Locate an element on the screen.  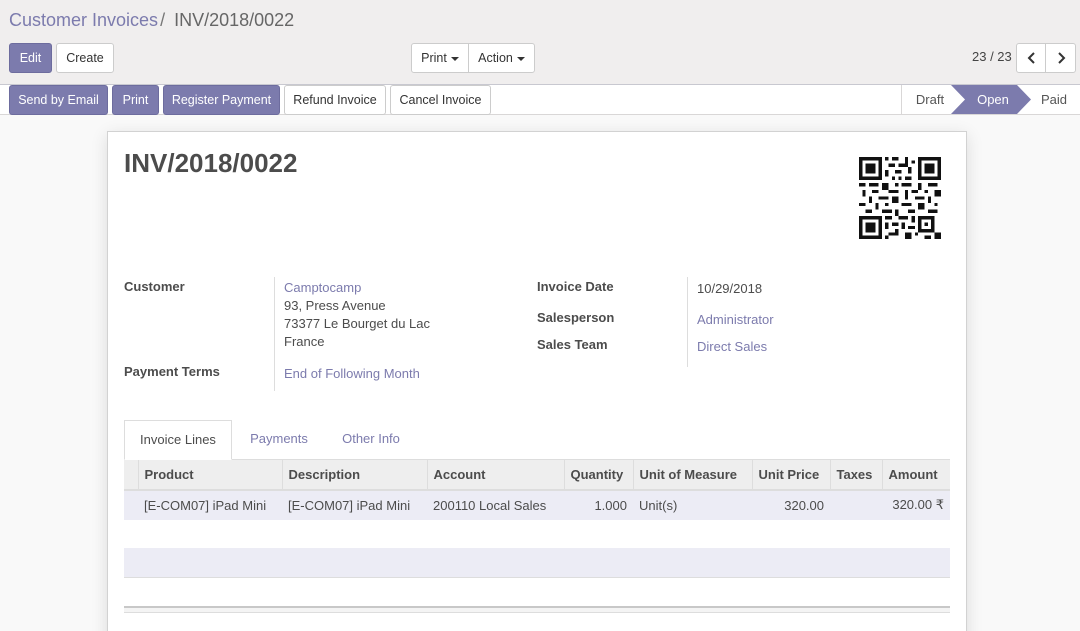
payment-terms-link: End of Following Month is located at coordinates (352, 374).